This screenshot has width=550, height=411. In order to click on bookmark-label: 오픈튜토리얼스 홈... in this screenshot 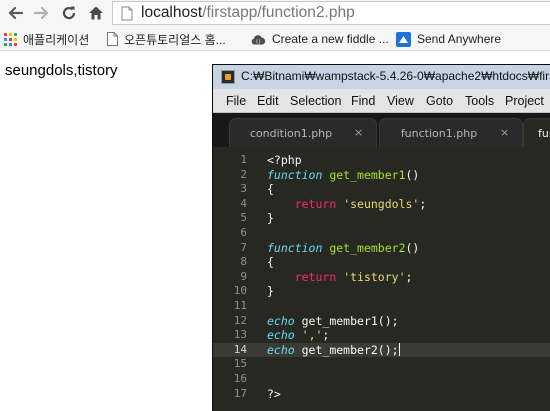, I will do `click(175, 39)`.